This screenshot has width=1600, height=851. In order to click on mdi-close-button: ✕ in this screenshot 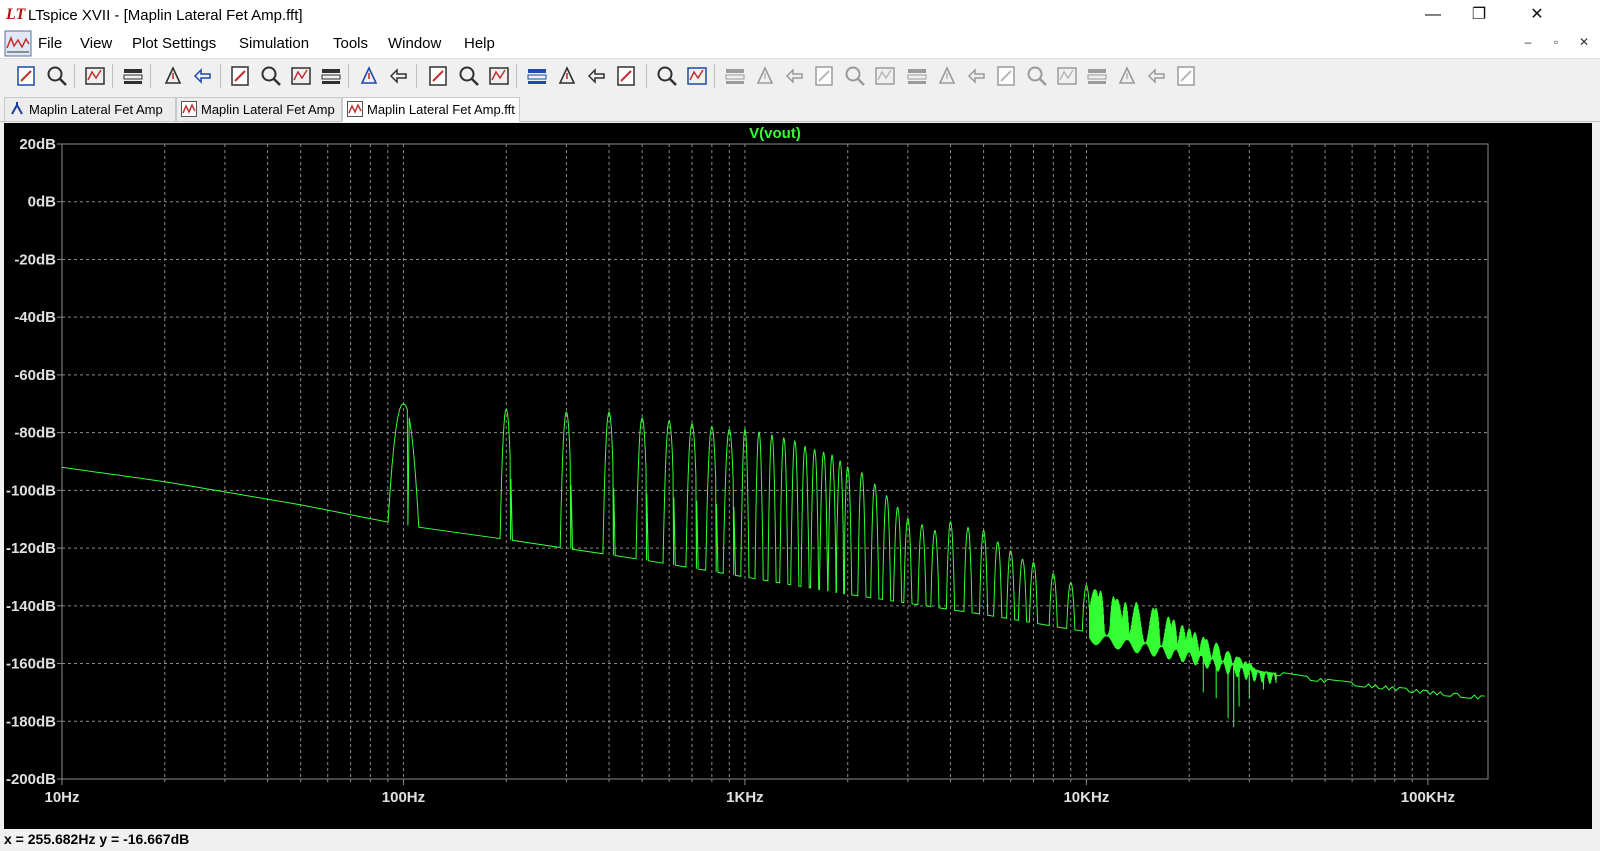, I will do `click(1584, 42)`.